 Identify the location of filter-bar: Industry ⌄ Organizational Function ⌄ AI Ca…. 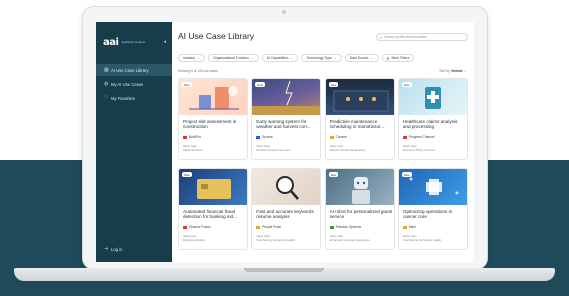
(296, 58).